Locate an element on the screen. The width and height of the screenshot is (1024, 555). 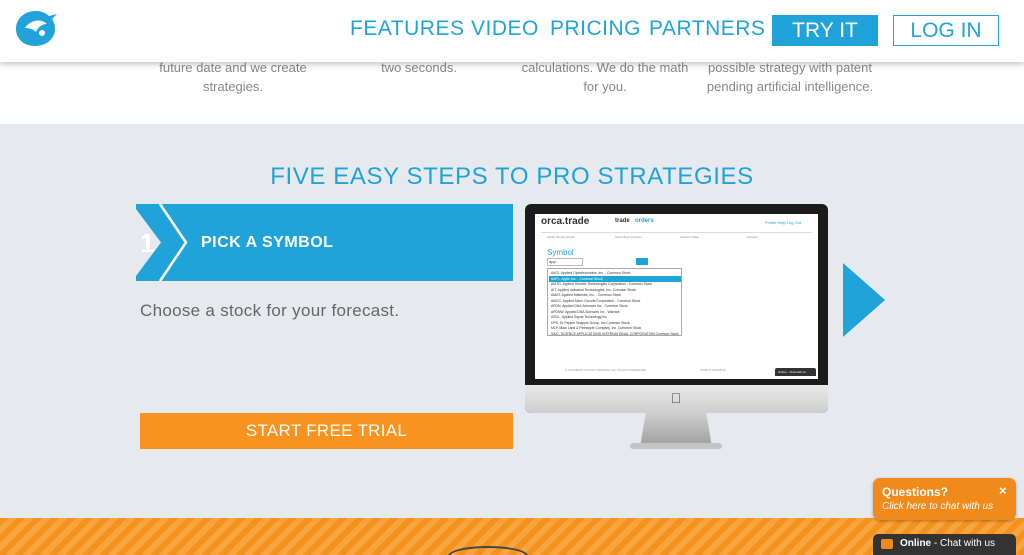
screen-chat-tab: Online - Chat with us is located at coordinates (795, 372).